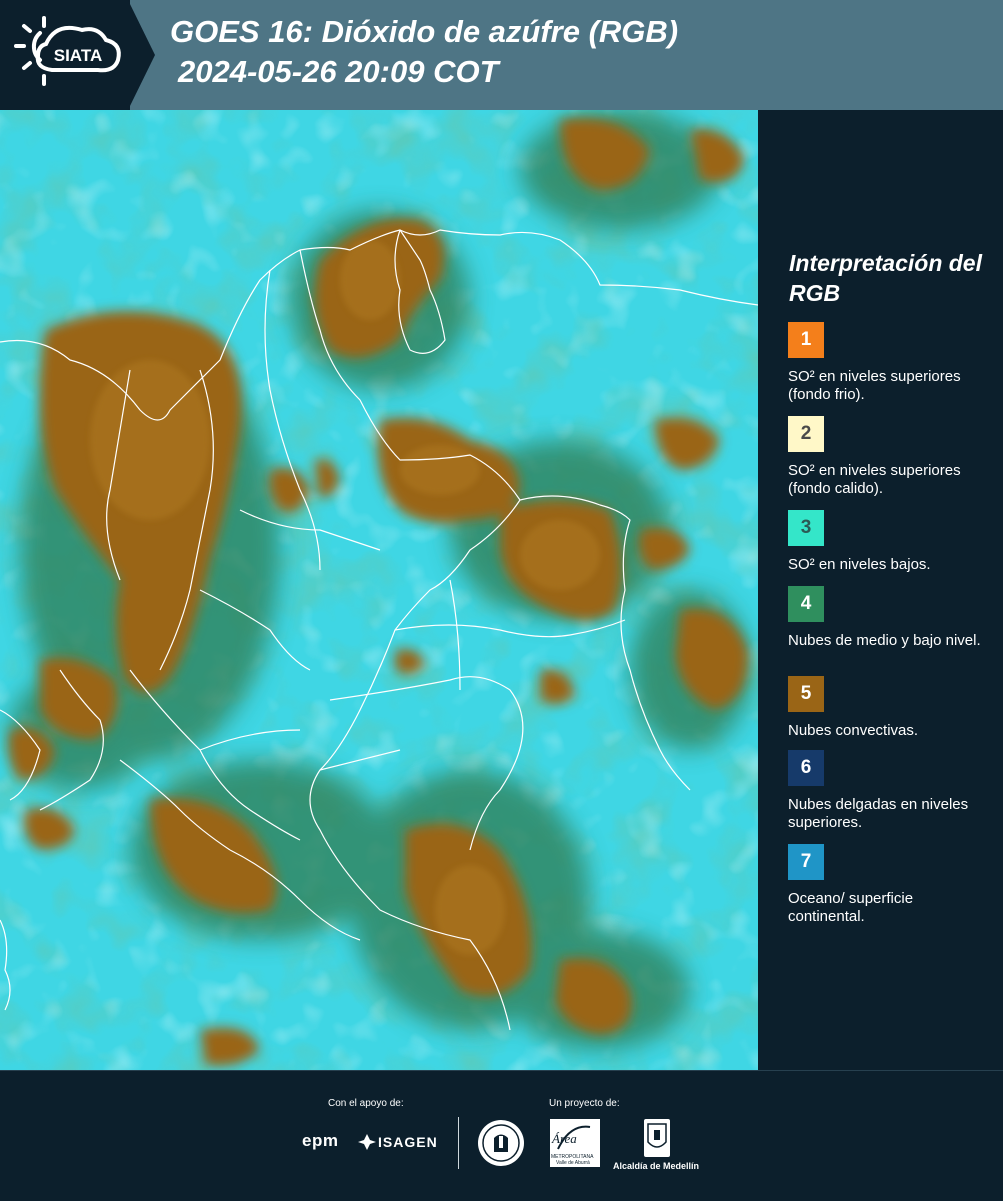 The width and height of the screenshot is (1003, 1201). I want to click on alcaldia-text: Alcaldía de Medellín, so click(656, 1166).